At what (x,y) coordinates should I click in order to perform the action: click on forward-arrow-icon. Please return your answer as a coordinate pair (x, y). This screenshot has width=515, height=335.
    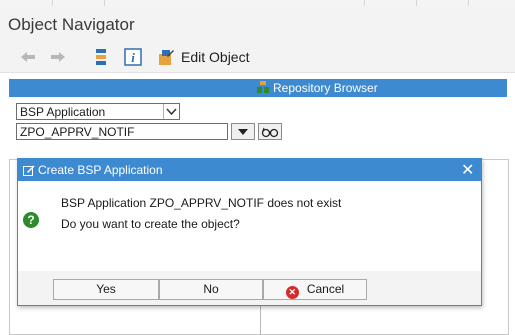
    Looking at the image, I should click on (58, 57).